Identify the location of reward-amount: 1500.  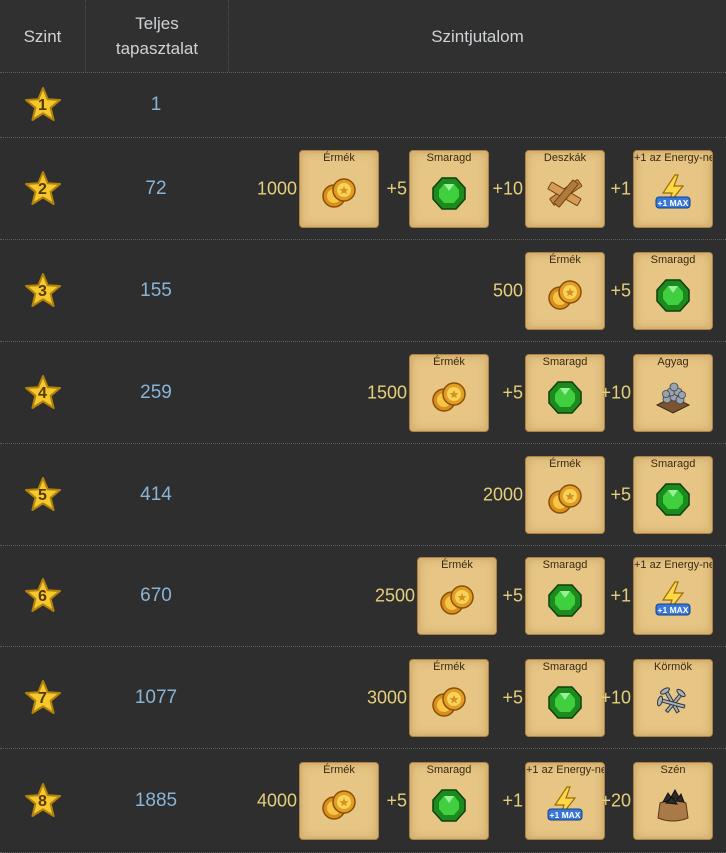
(386, 392).